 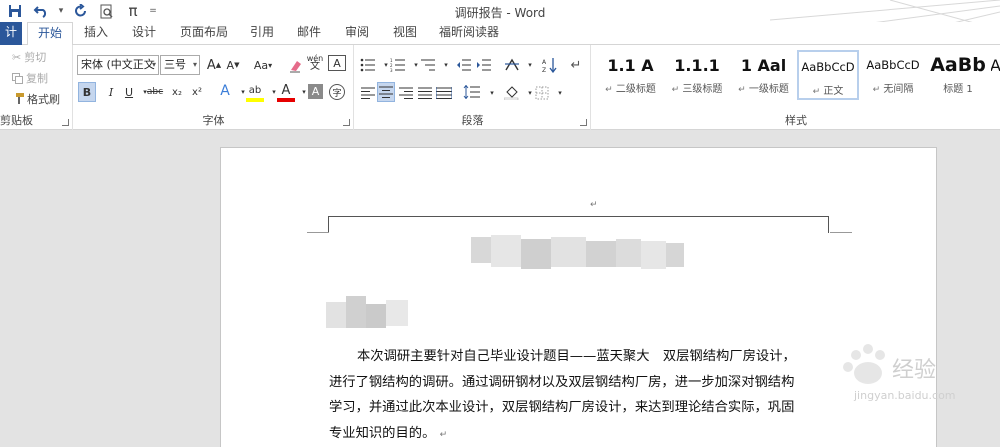 I want to click on style-heading-1-alt: AaBb 标题 1, so click(x=958, y=75).